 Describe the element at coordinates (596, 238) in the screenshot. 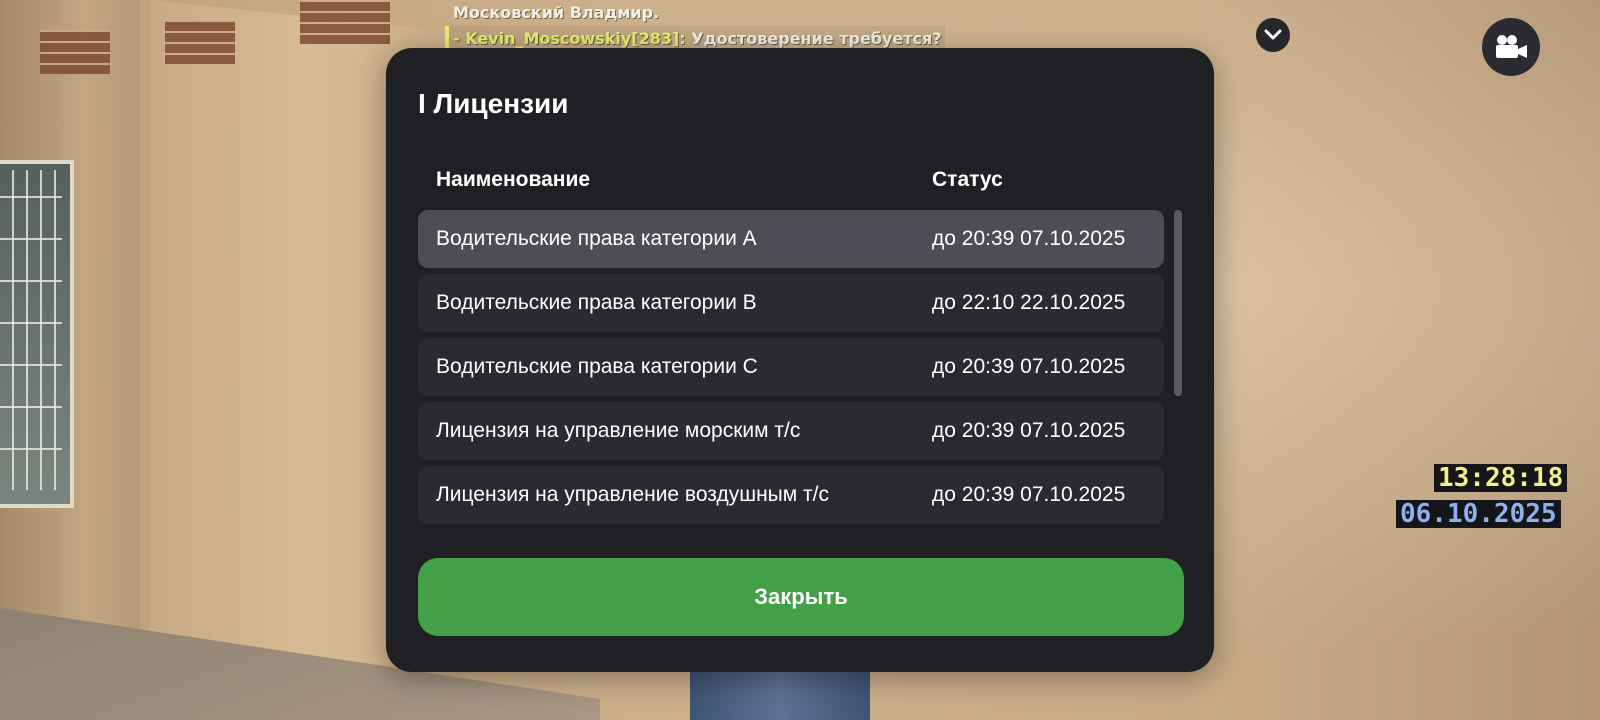

I see `license-name: Водительские права категории A` at that location.